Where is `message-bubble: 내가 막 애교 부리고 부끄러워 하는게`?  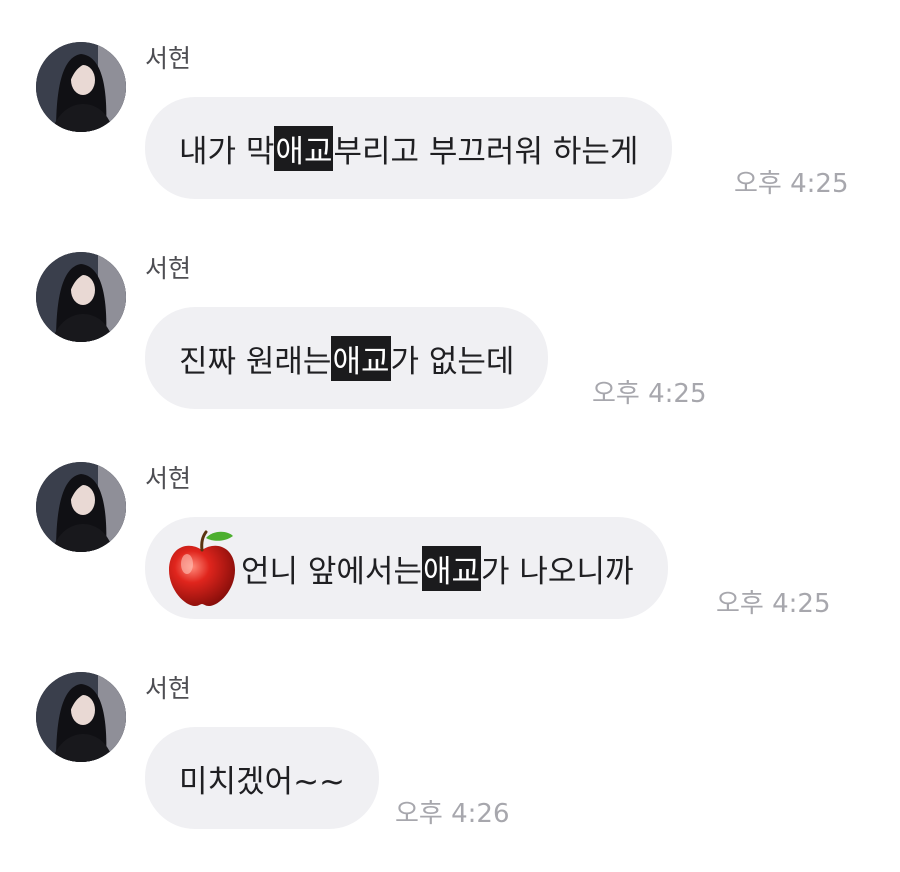 message-bubble: 내가 막 애교 부리고 부끄러워 하는게 is located at coordinates (409, 148).